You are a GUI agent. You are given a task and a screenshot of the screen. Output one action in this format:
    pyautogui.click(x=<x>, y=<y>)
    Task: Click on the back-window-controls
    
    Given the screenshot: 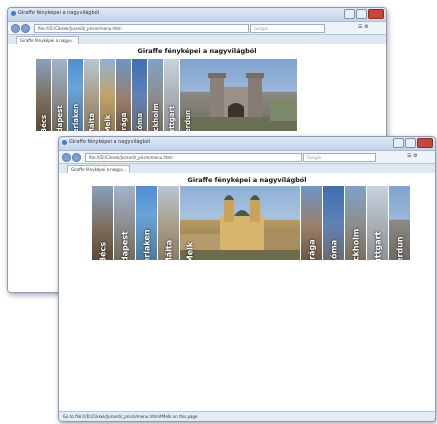 What is the action you would take?
    pyautogui.click(x=364, y=14)
    